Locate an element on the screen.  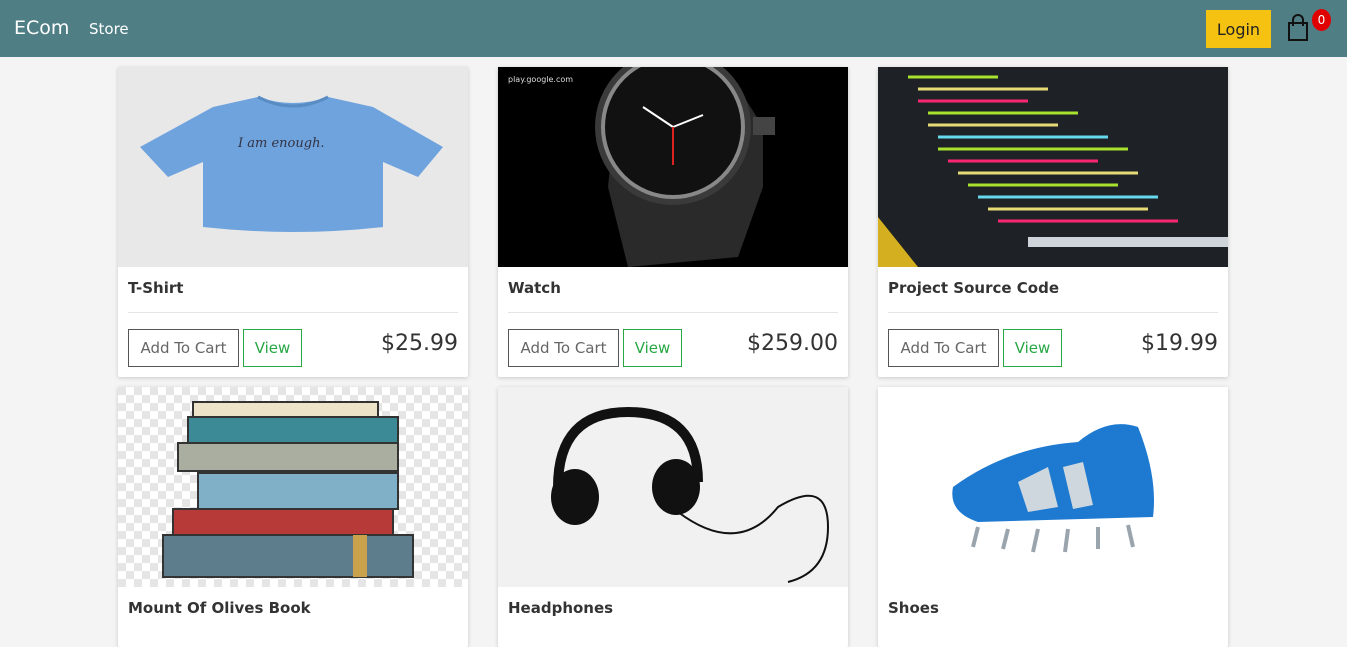
product-price: $19.99 is located at coordinates (1179, 343).